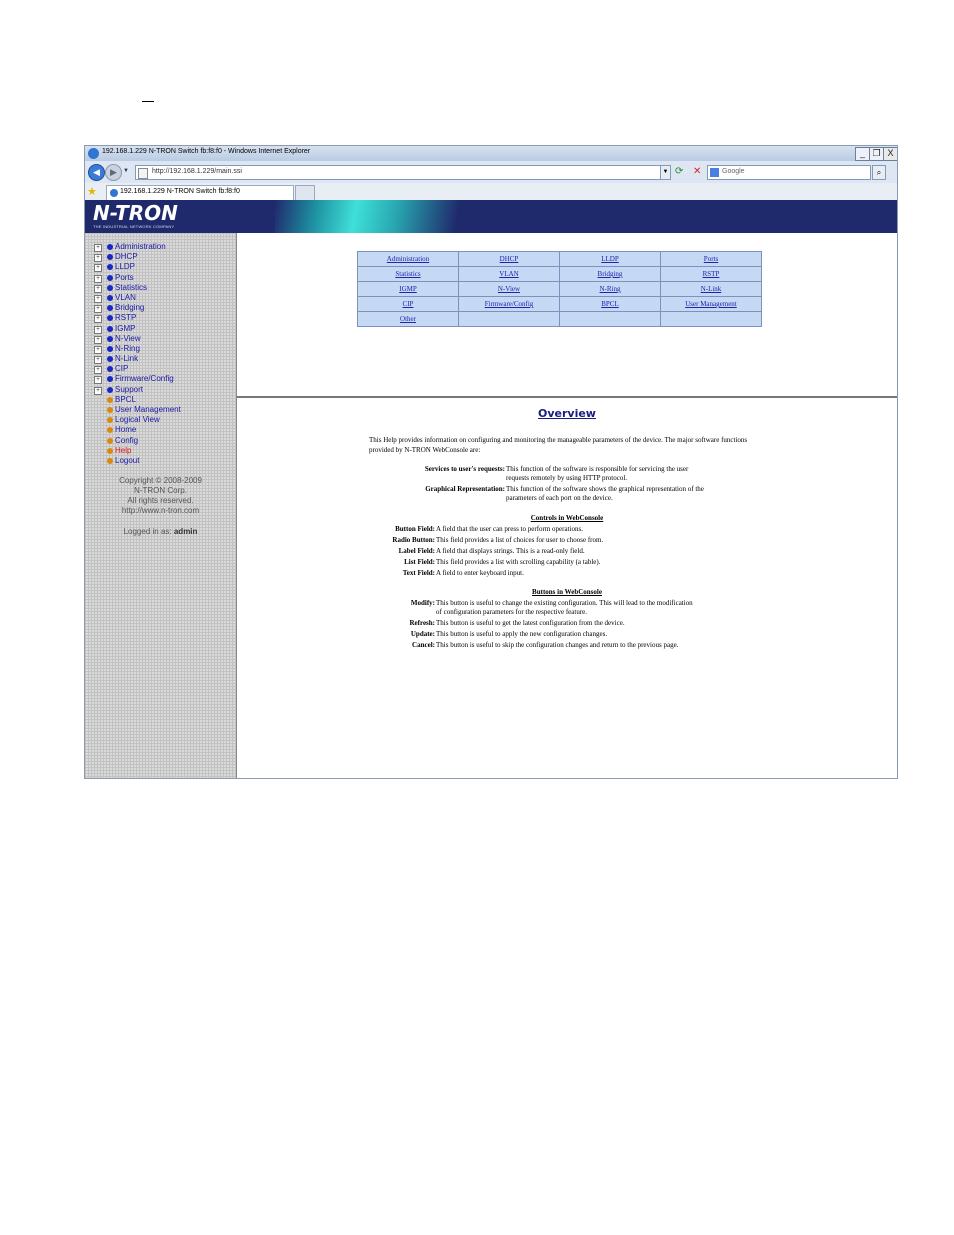 Image resolution: width=954 pixels, height=1235 pixels. What do you see at coordinates (699, 171) in the screenshot?
I see `stop-icon: ✕` at bounding box center [699, 171].